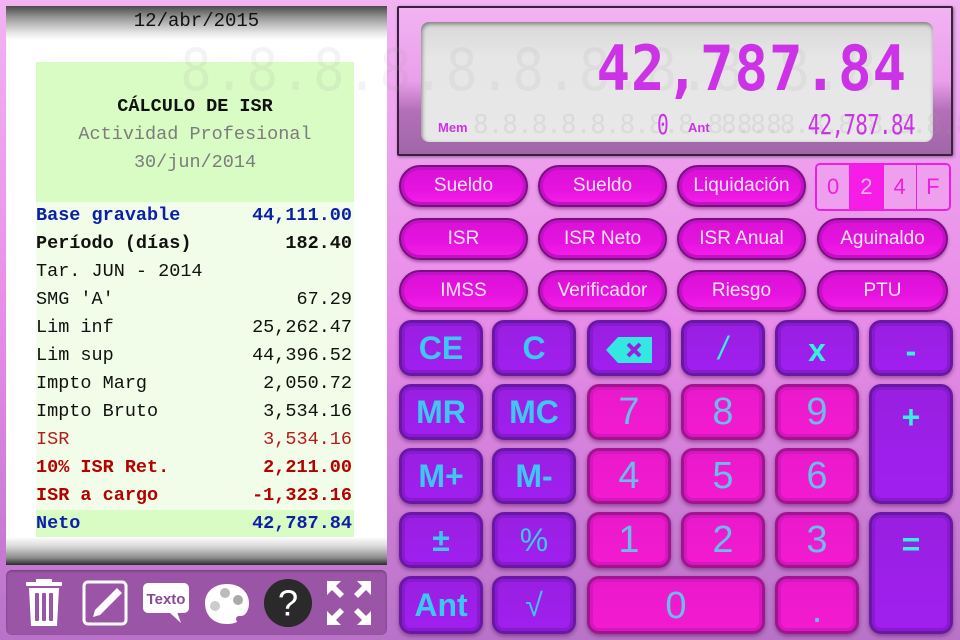 Image resolution: width=960 pixels, height=640 pixels. Describe the element at coordinates (602, 239) in the screenshot. I see `isr-neto-button: ISR Neto` at that location.